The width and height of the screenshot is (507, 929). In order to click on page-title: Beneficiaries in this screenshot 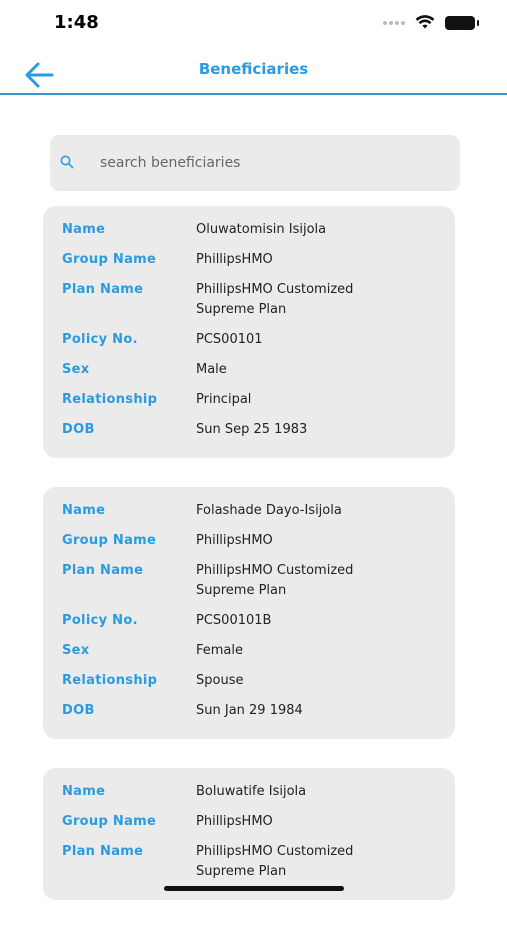, I will do `click(253, 69)`.